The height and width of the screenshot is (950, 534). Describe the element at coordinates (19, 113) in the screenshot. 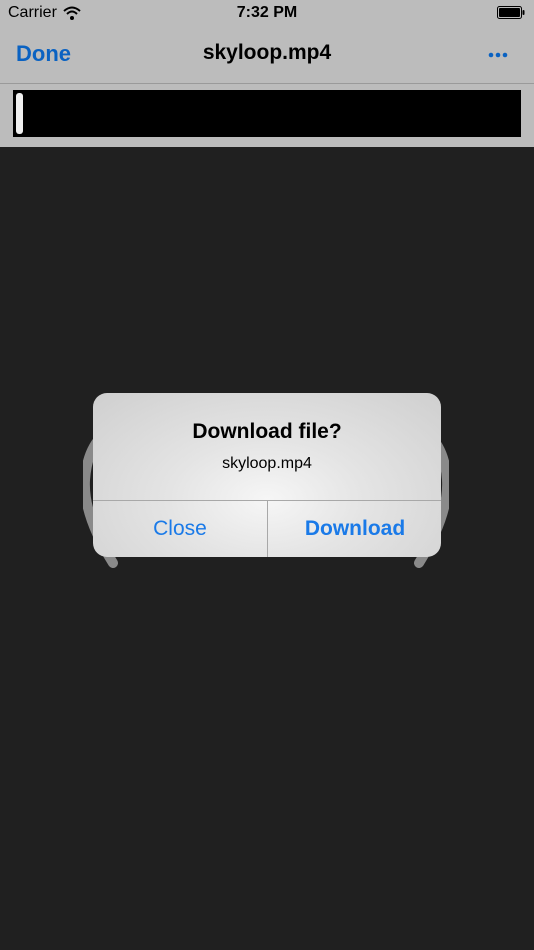

I see `scrub-handle` at that location.